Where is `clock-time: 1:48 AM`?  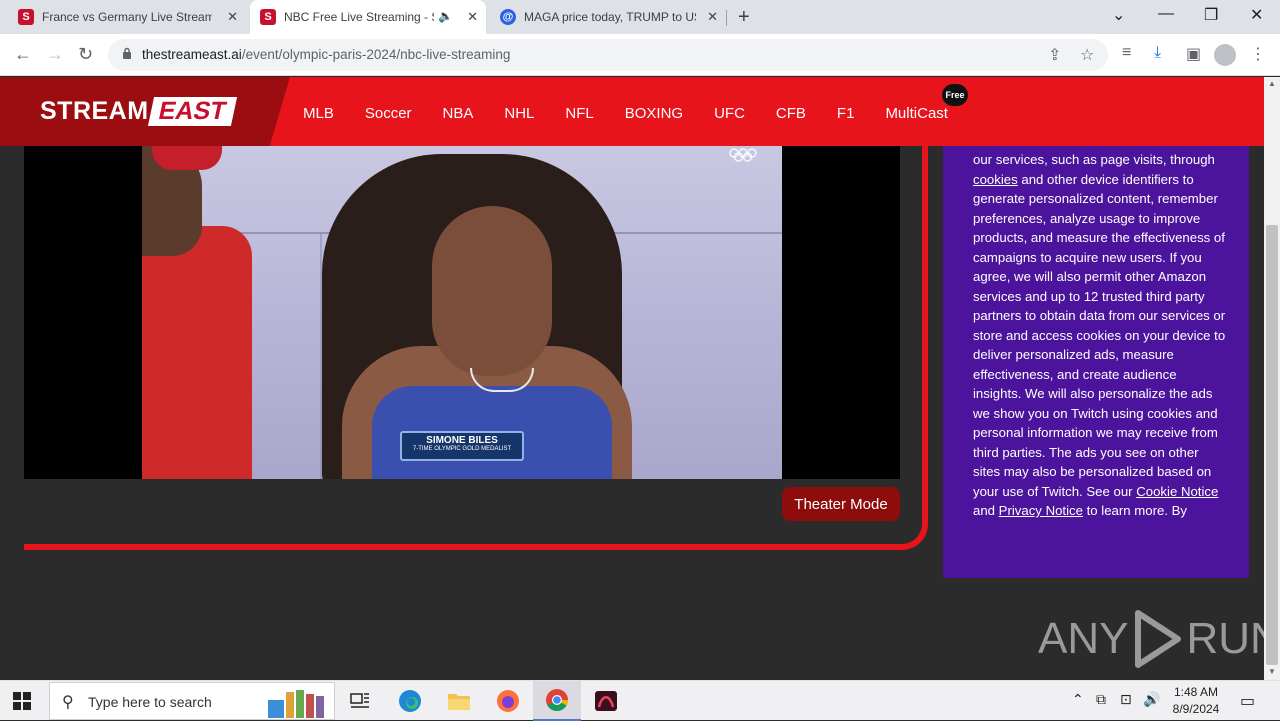 clock-time: 1:48 AM is located at coordinates (1196, 692).